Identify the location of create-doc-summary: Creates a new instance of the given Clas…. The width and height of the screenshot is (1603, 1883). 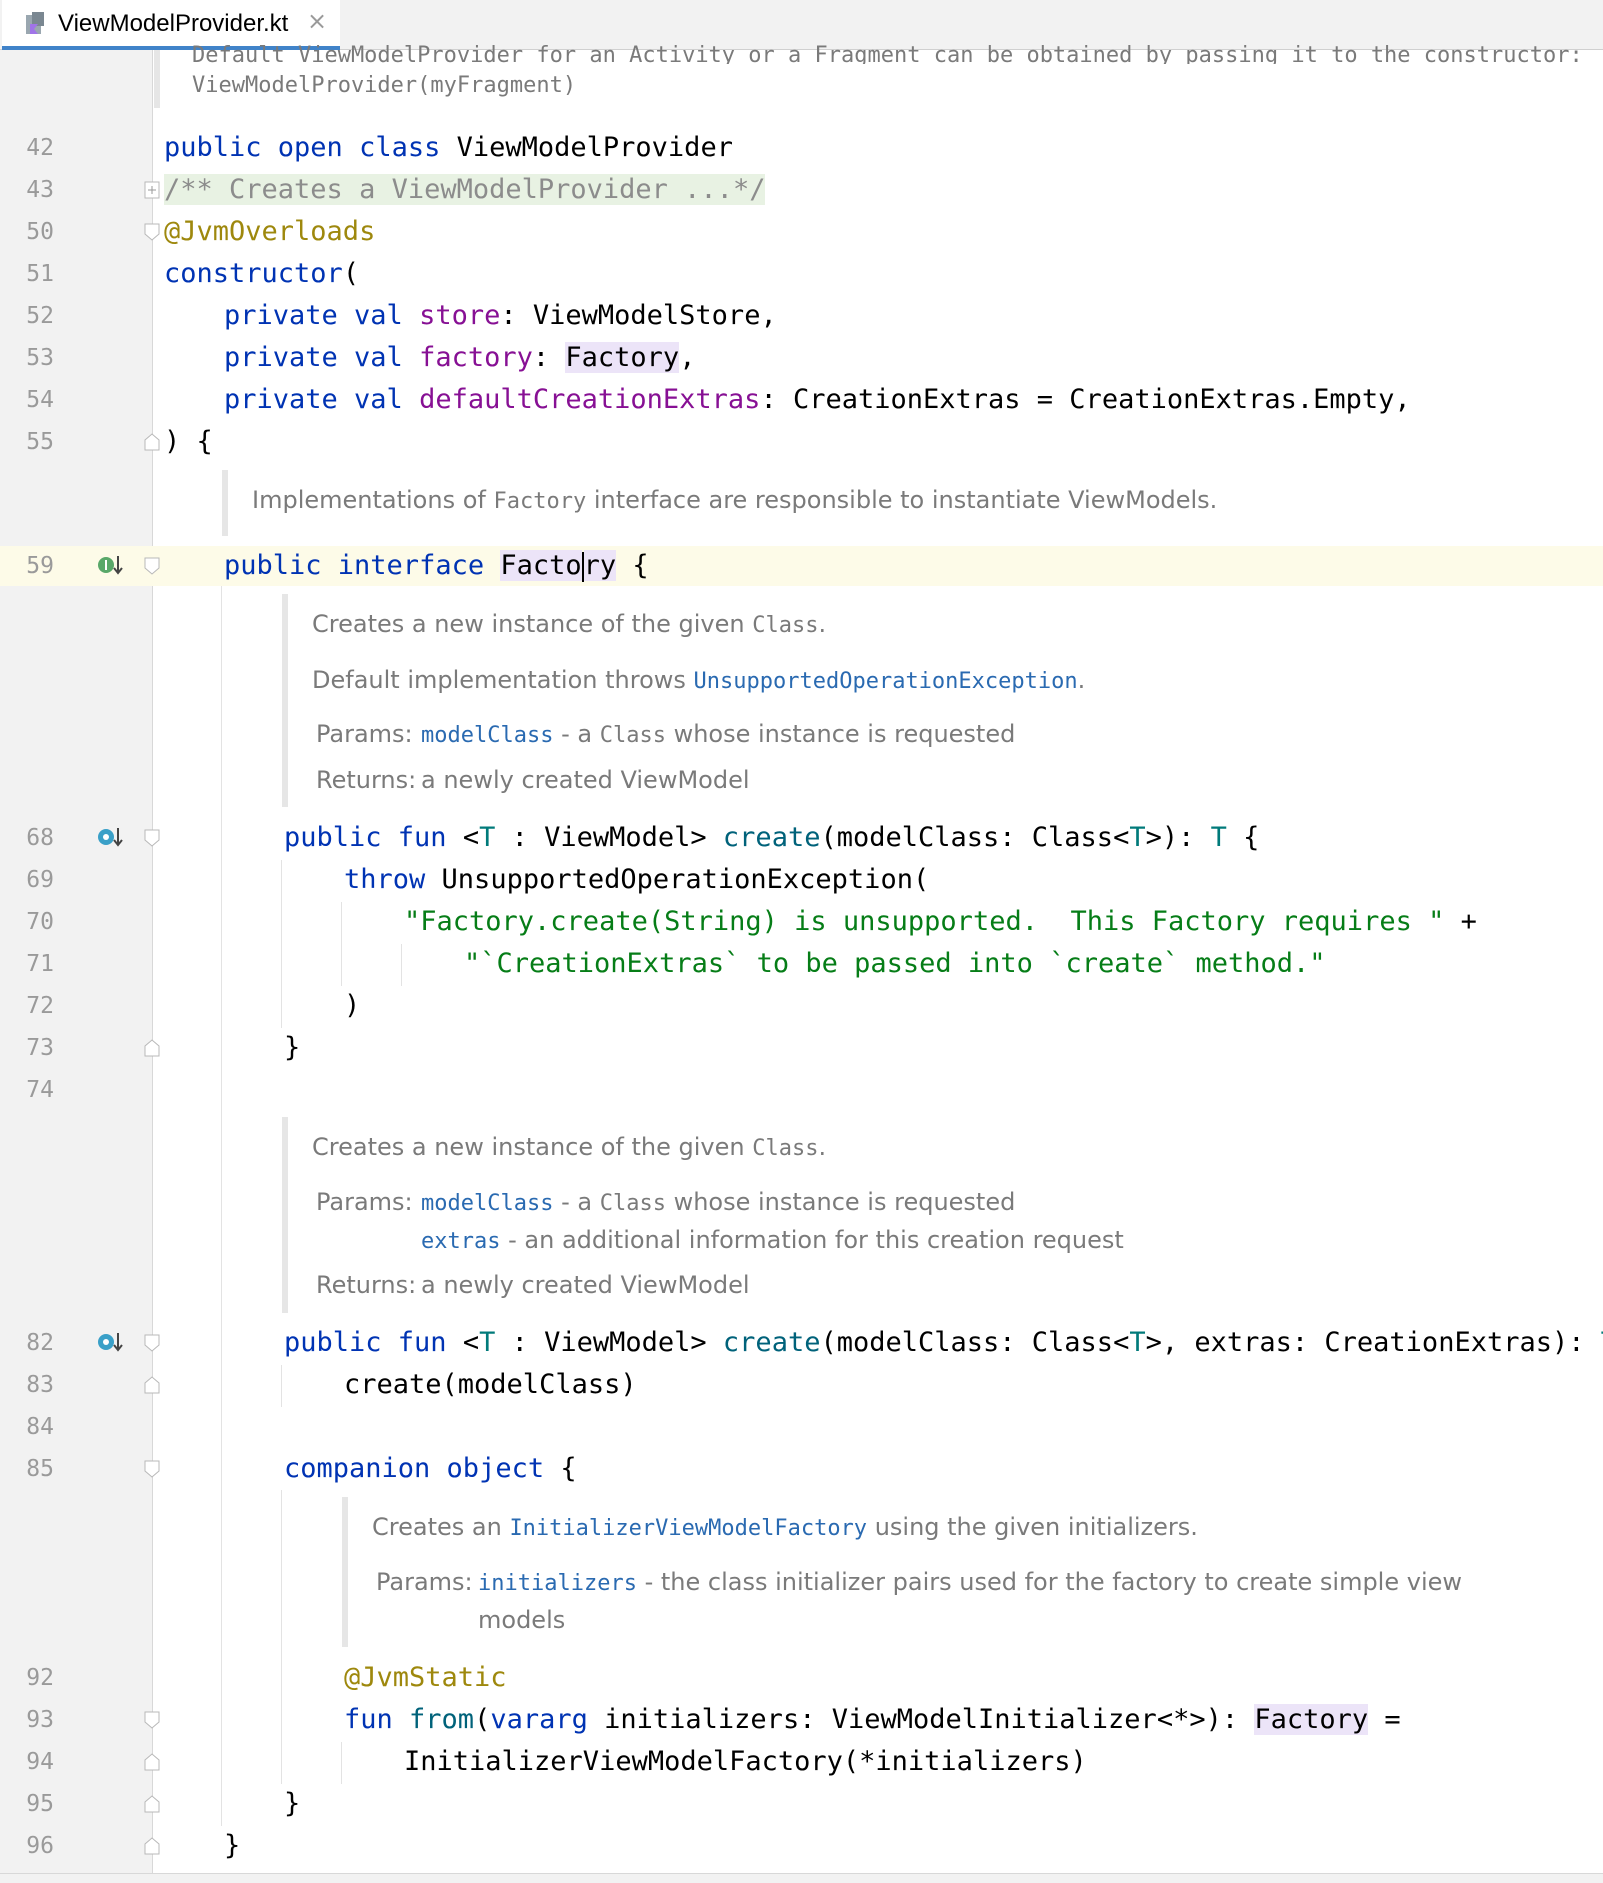
(569, 624).